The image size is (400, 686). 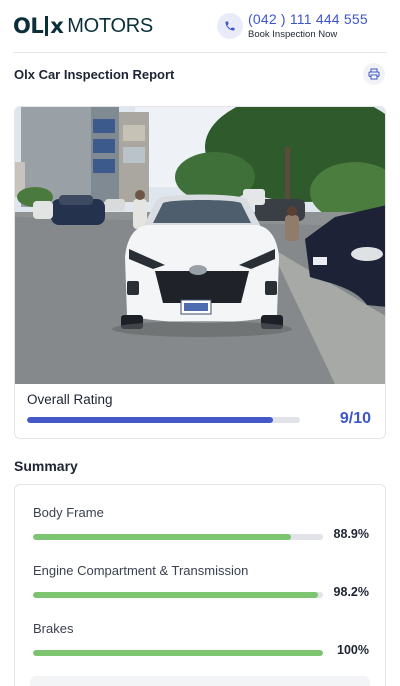 What do you see at coordinates (200, 681) in the screenshot?
I see `next-card-peek` at bounding box center [200, 681].